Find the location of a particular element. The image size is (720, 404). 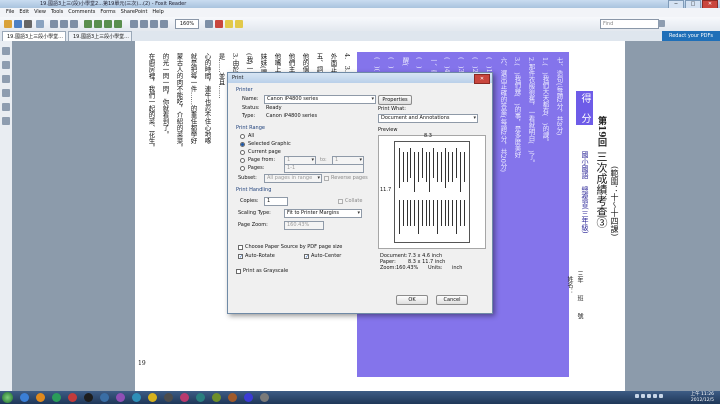

scaling-type-select: Fit to Printer Margins is located at coordinates (323, 213).